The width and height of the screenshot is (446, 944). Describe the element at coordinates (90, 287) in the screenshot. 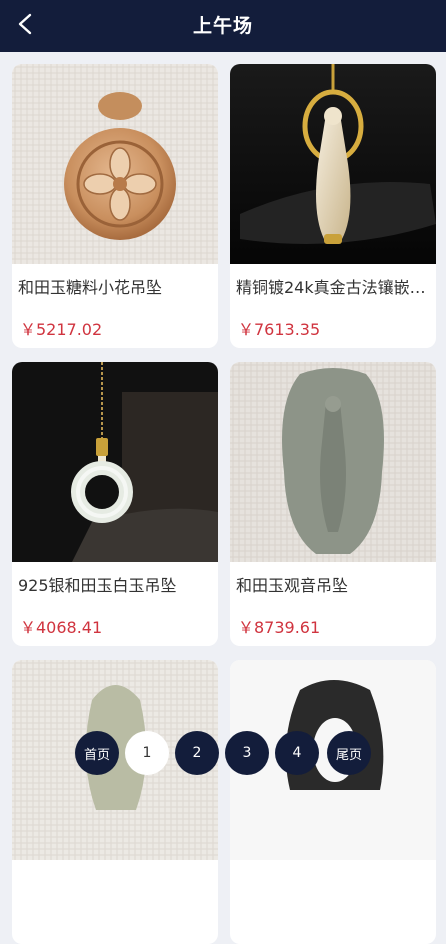

I see `product-name: 和田玉糖料小花吊坠` at that location.